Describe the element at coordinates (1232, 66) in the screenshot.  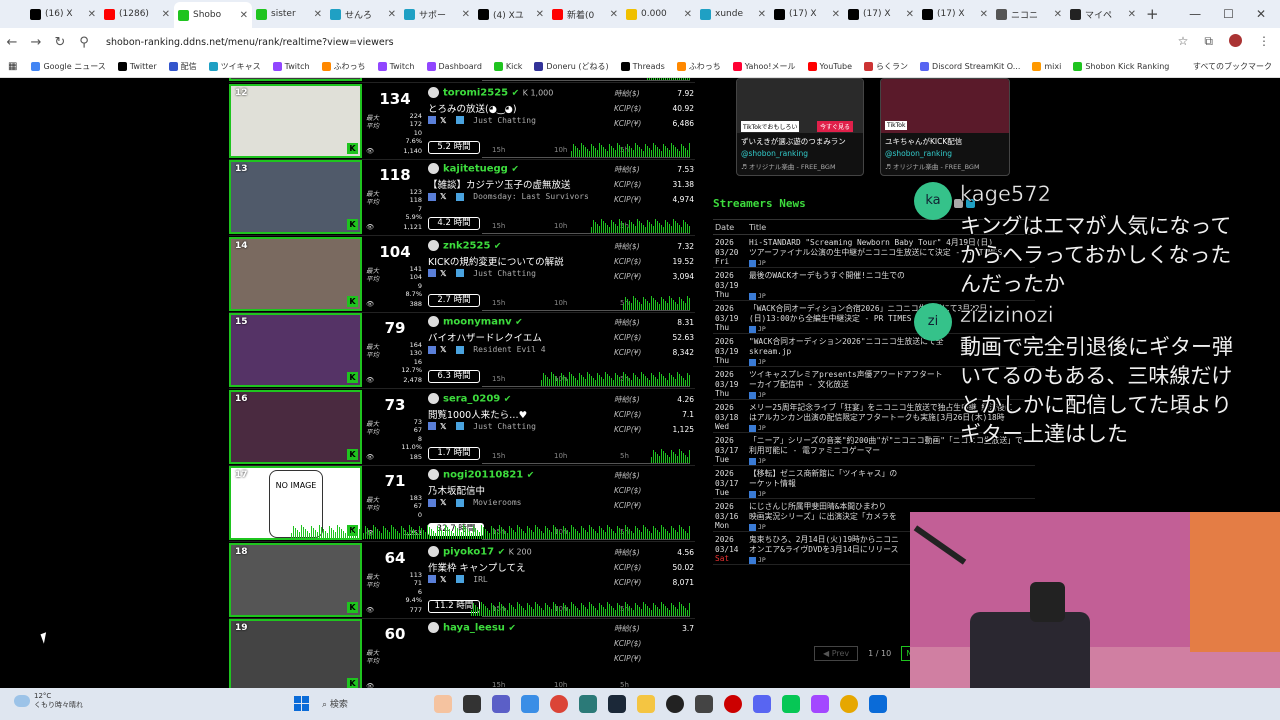
I see `all-bookmarks: すべてのブックマーク` at that location.